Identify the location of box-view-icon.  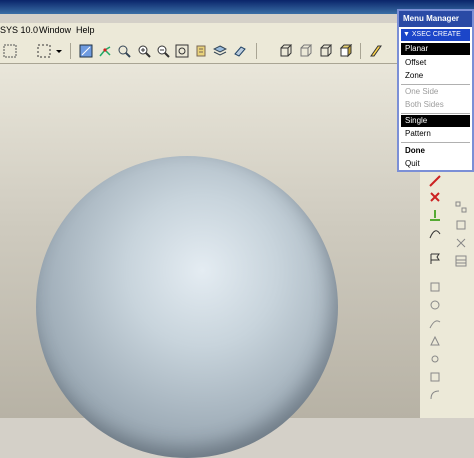
(286, 51).